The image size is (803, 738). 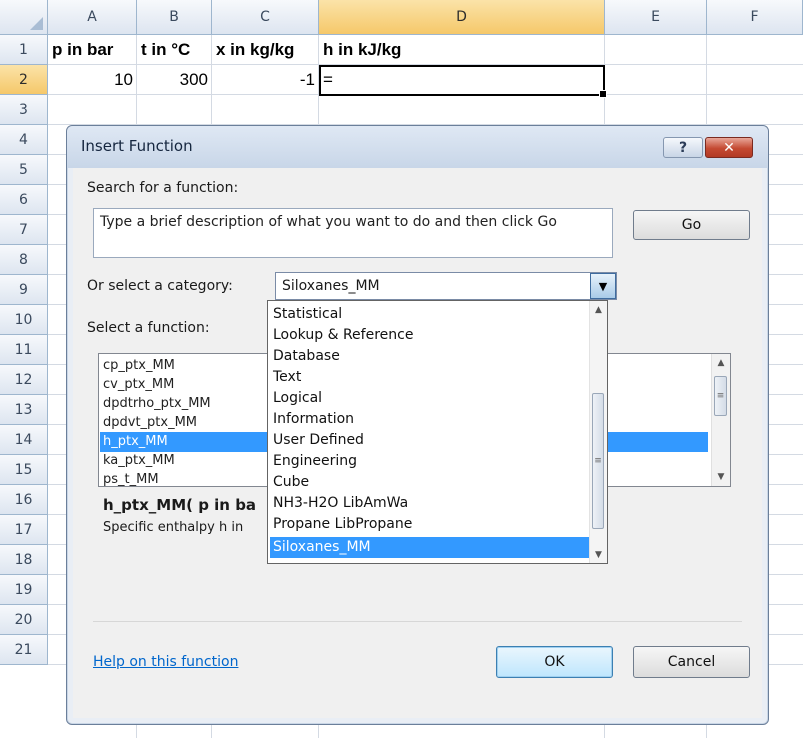 What do you see at coordinates (429, 461) in the screenshot?
I see `dropdown-item-engineering: Engineering` at bounding box center [429, 461].